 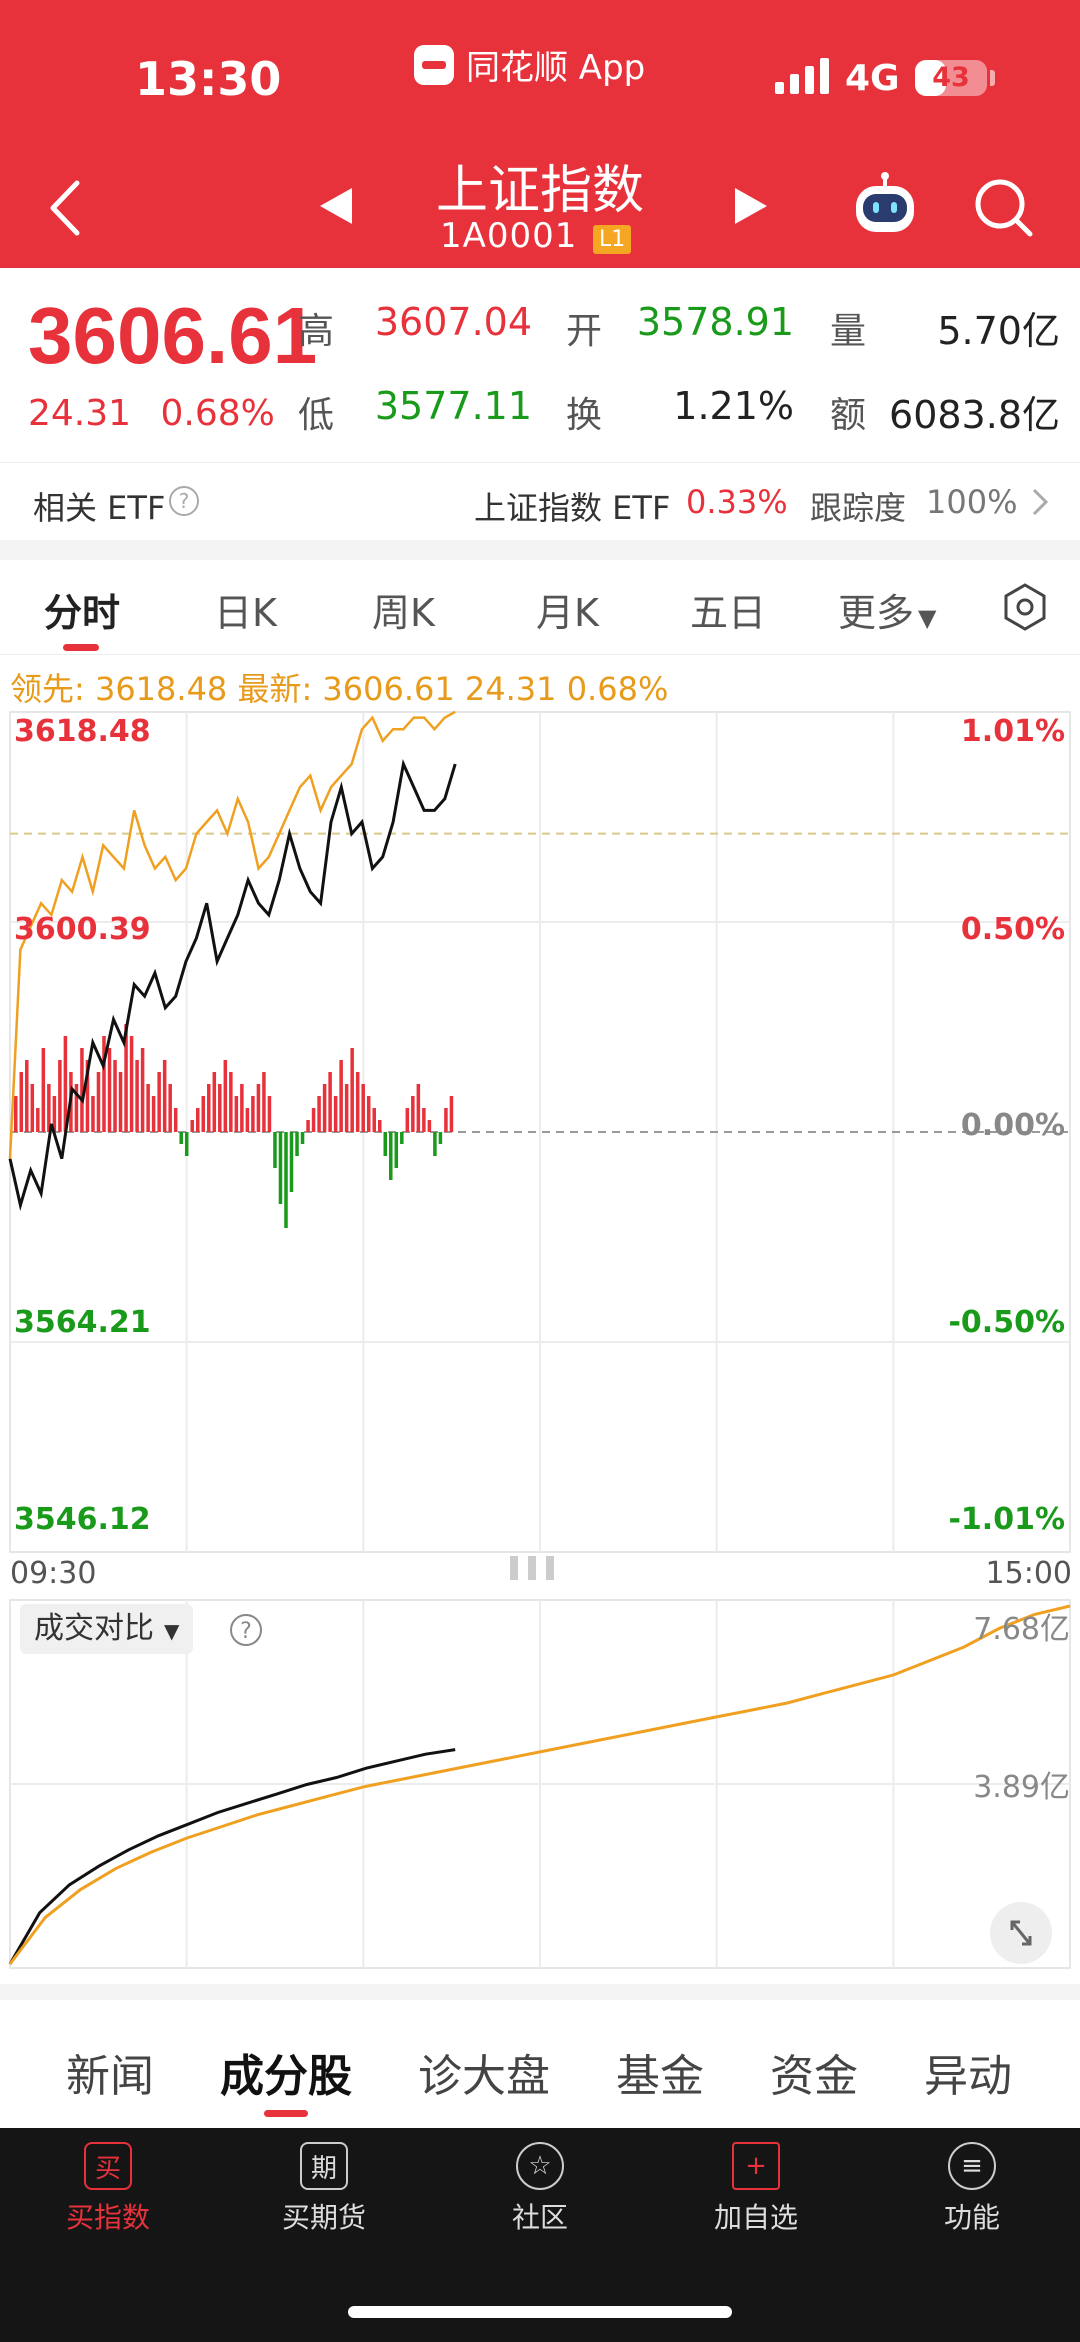 I want to click on community-button: ☆ 社区, so click(x=540, y=2189).